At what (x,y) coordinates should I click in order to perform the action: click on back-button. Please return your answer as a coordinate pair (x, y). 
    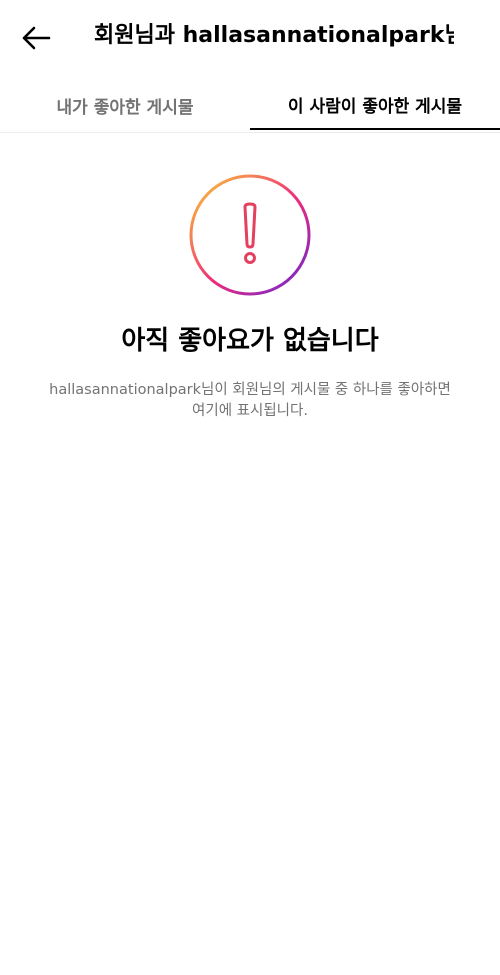
    Looking at the image, I should click on (36, 38).